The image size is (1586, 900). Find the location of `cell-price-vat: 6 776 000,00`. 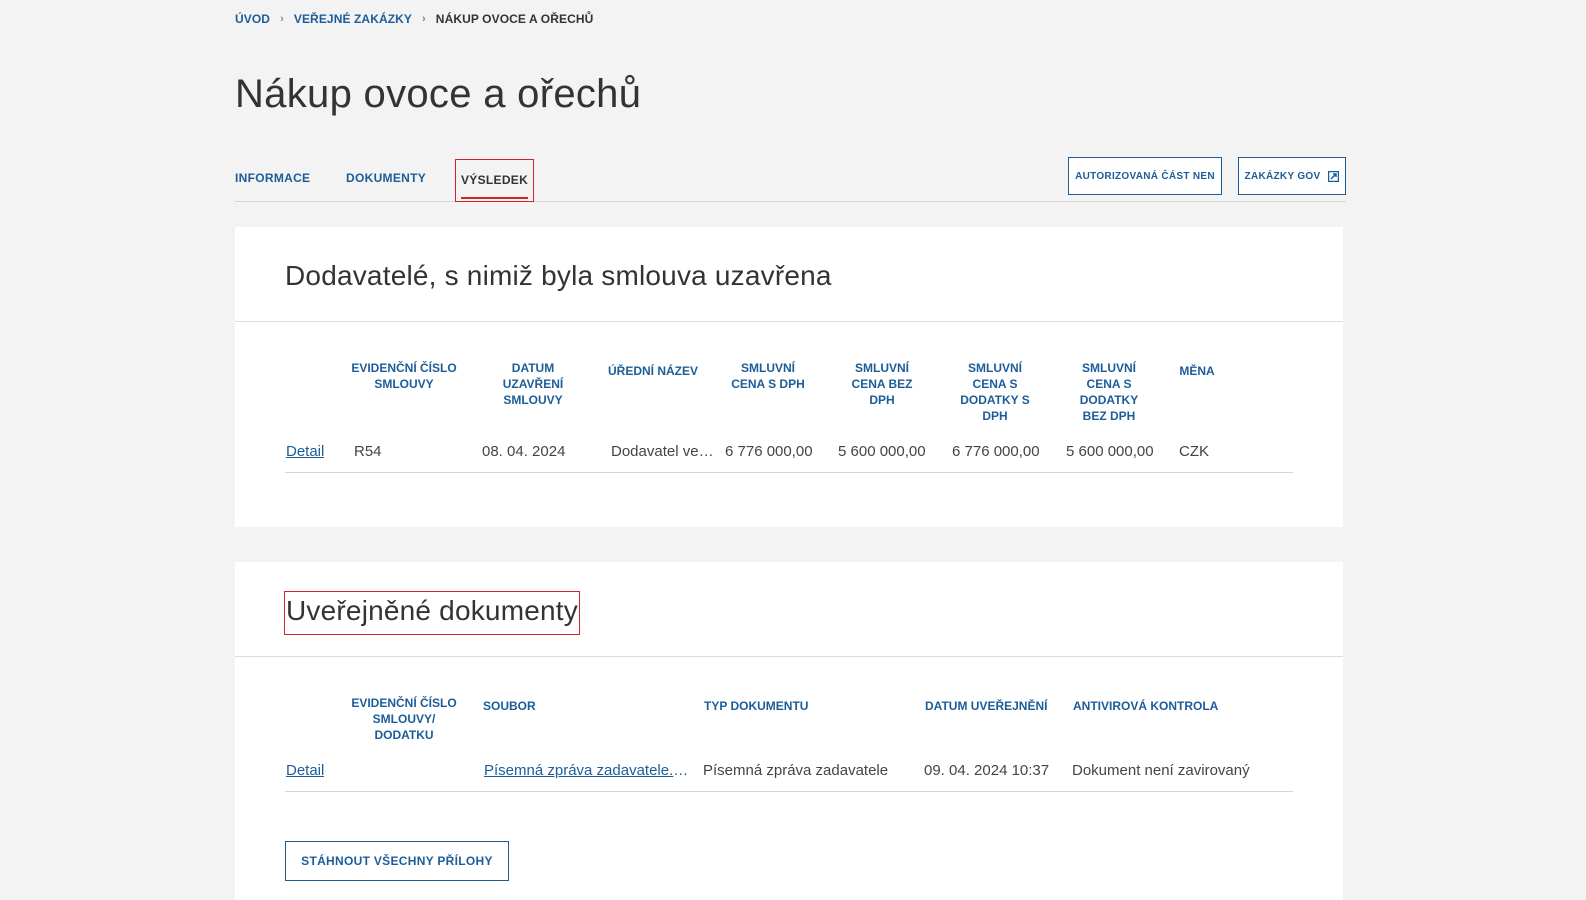

cell-price-vat: 6 776 000,00 is located at coordinates (769, 451).